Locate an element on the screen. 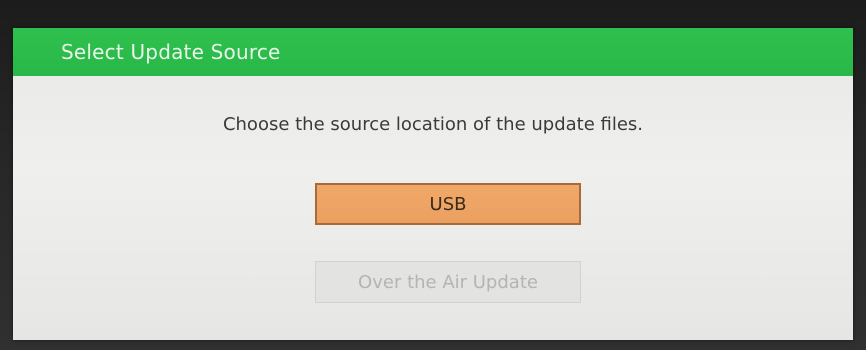  dialog-title: Select Update Source is located at coordinates (171, 52).